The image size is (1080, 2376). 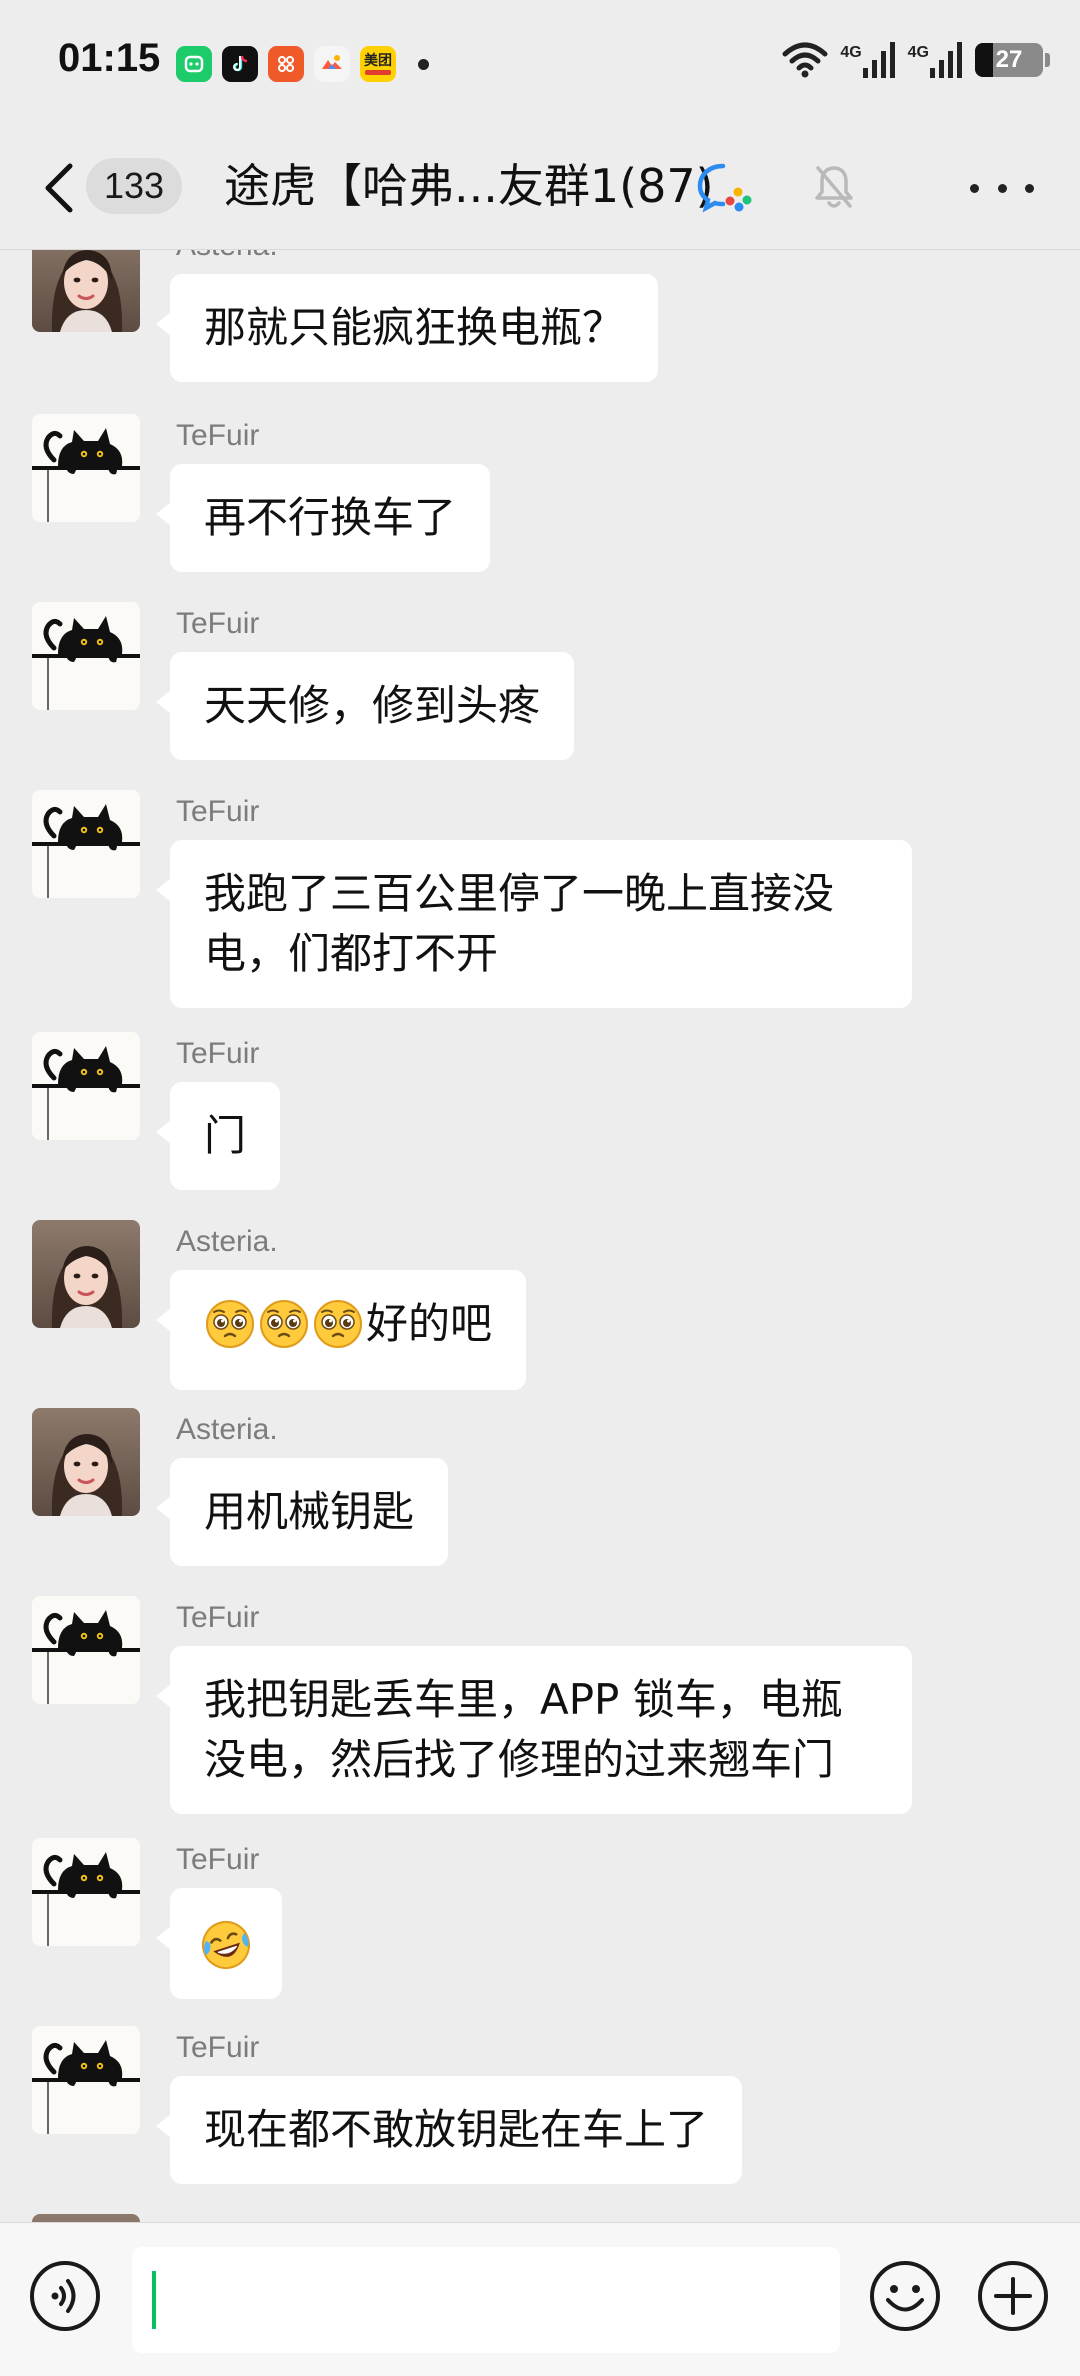 I want to click on status-bar: 01:15 美团 4G 4G 27, so click(x=540, y=62).